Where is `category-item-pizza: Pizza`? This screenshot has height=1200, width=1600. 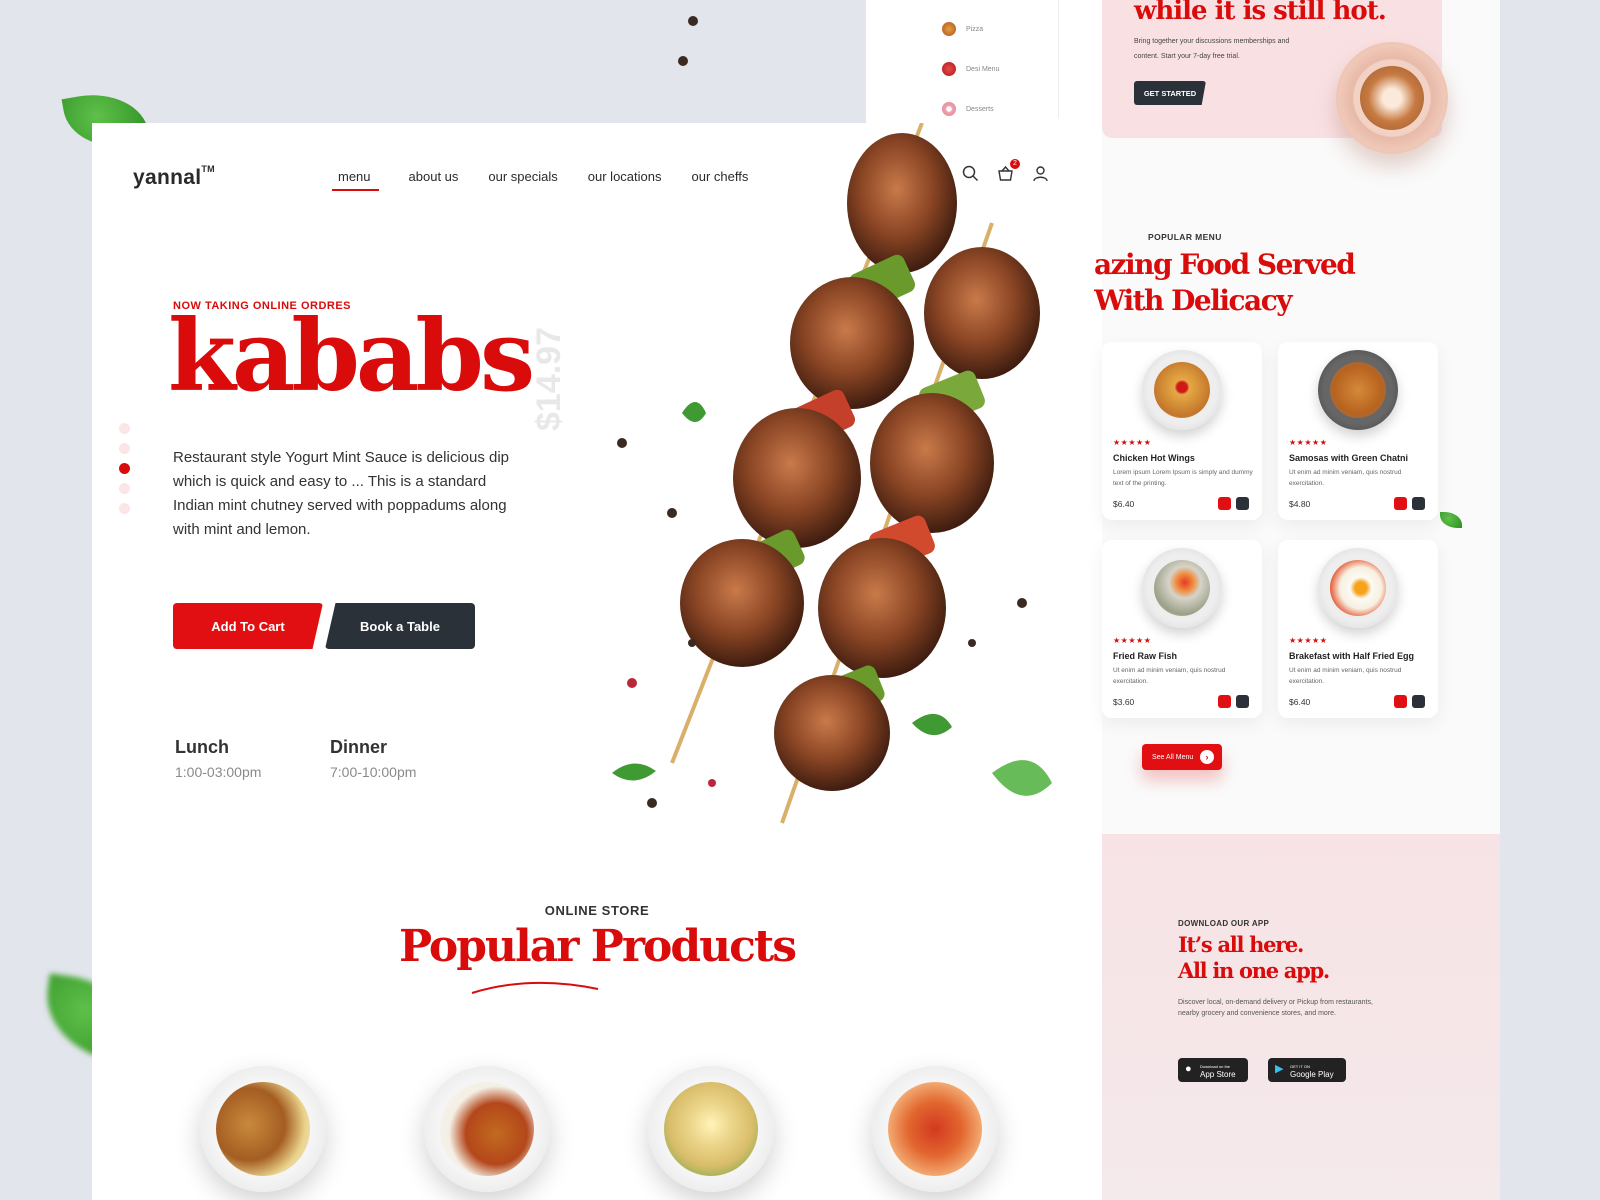
category-item-pizza: Pizza is located at coordinates (962, 29).